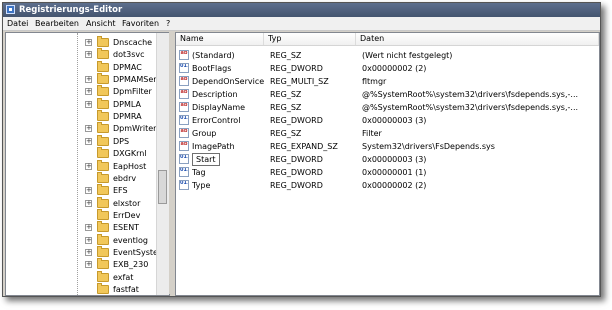 This screenshot has width=612, height=310. I want to click on value-row: 011Start REG_DWORD 0x00000003 (3), so click(387, 159).